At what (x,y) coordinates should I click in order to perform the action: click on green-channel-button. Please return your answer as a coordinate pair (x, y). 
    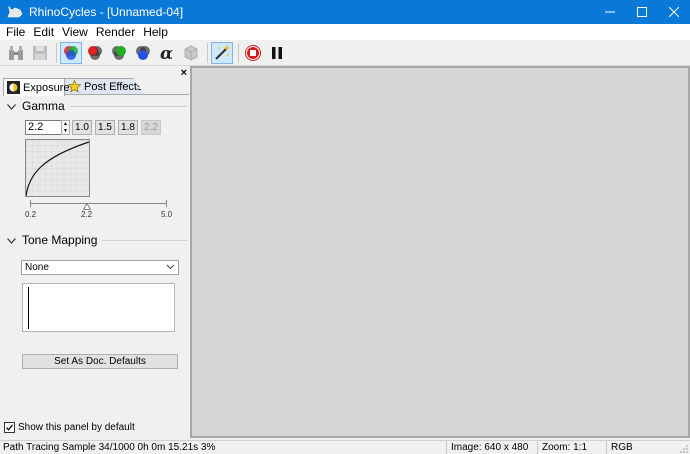
    Looking at the image, I should click on (119, 53).